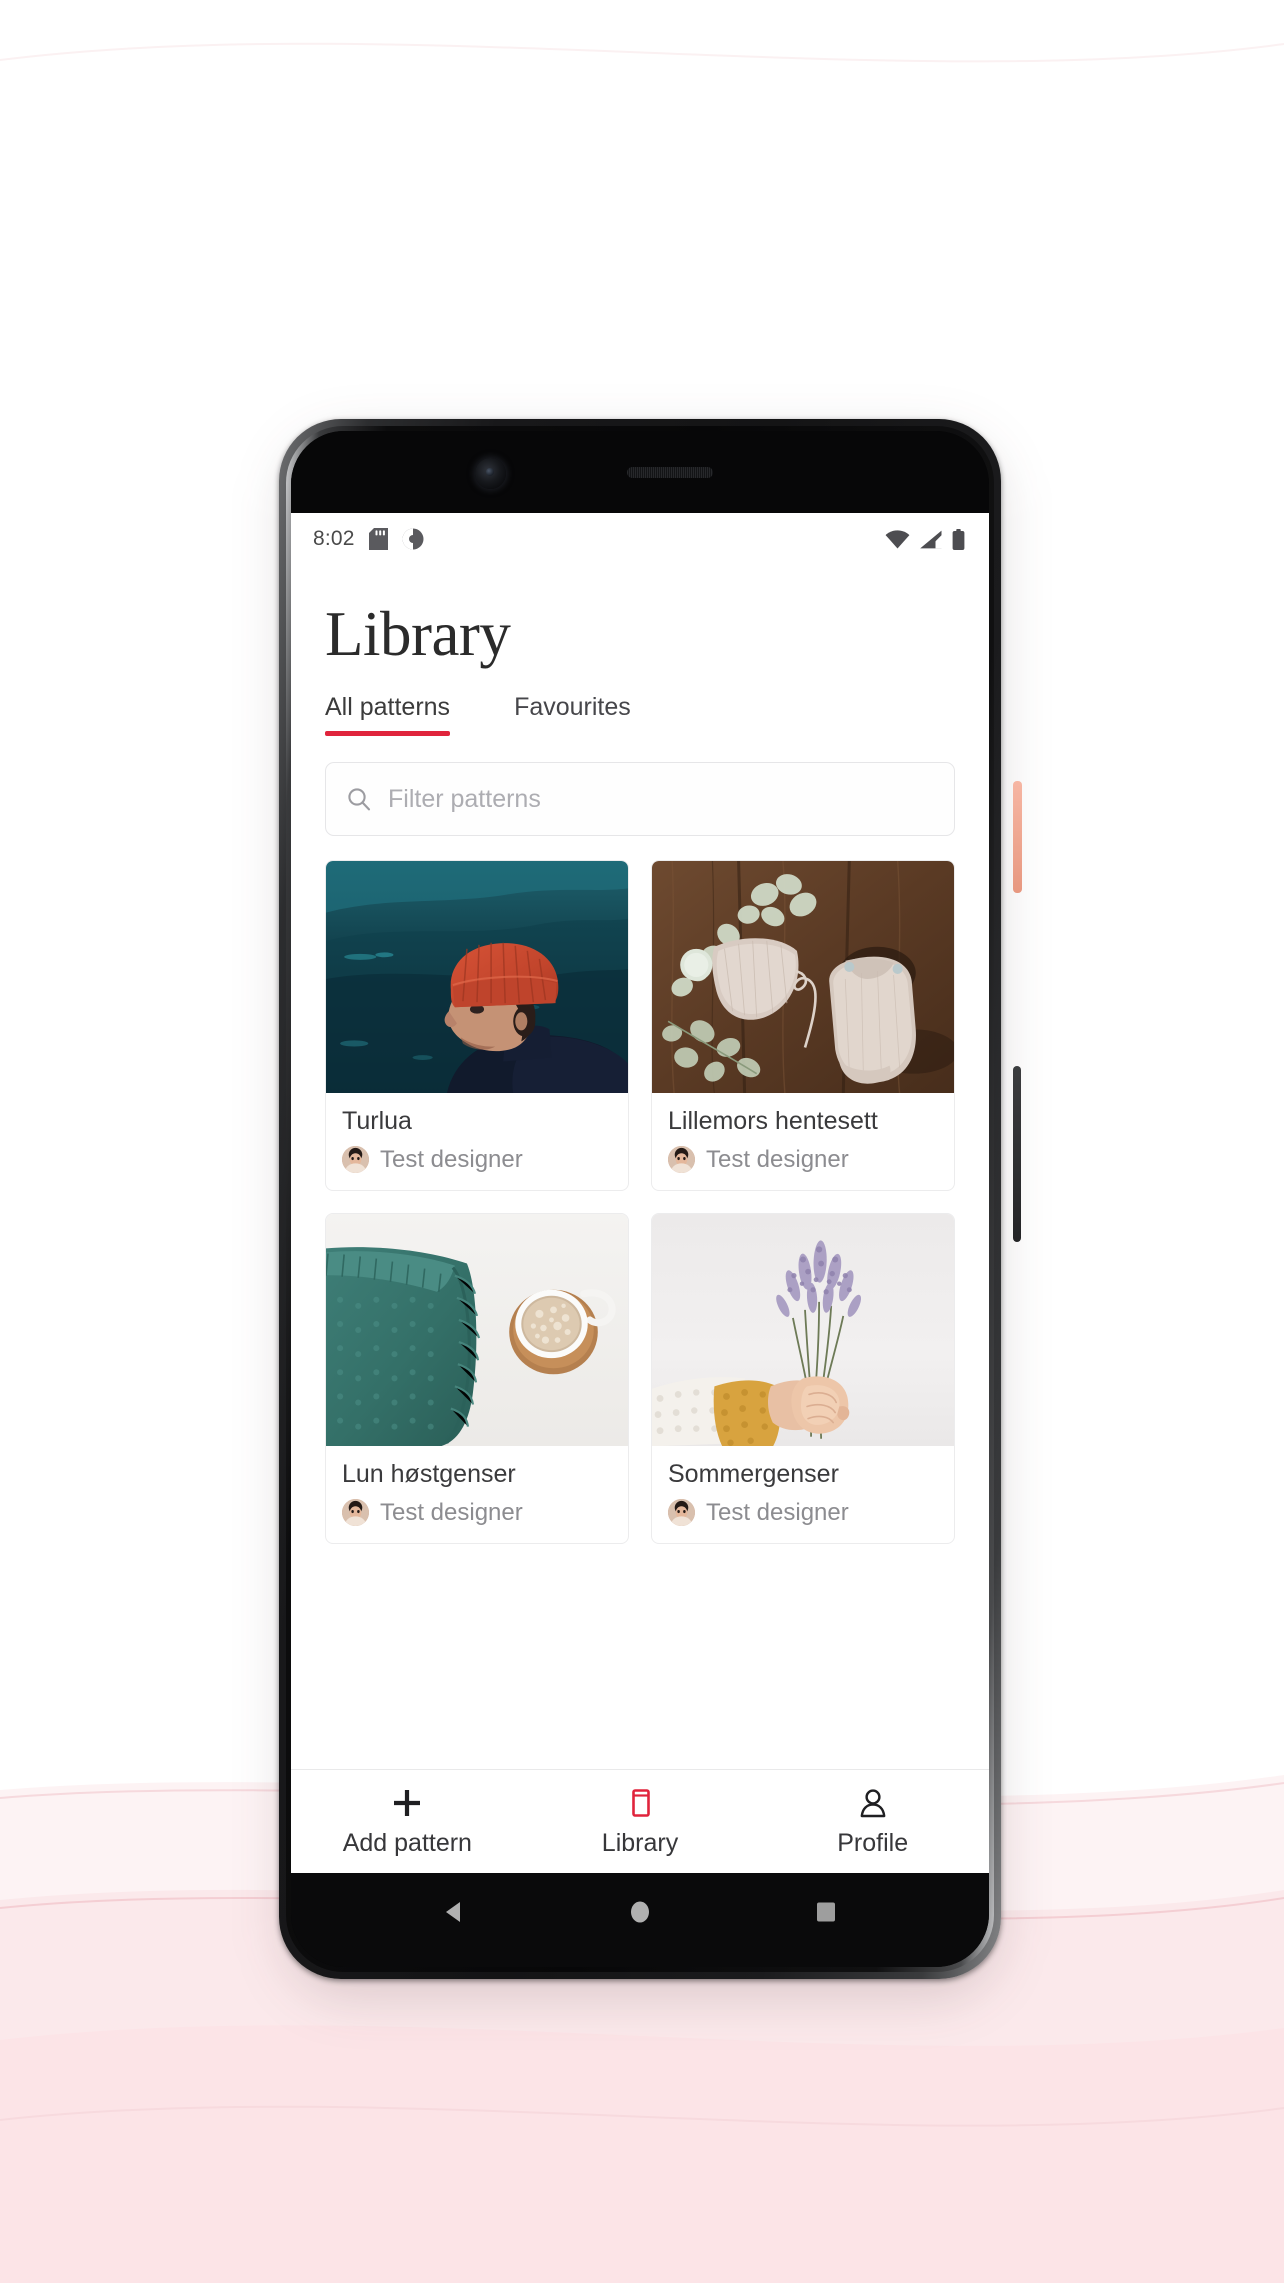  I want to click on pattern-card: Sommergenser Test designer, so click(803, 1378).